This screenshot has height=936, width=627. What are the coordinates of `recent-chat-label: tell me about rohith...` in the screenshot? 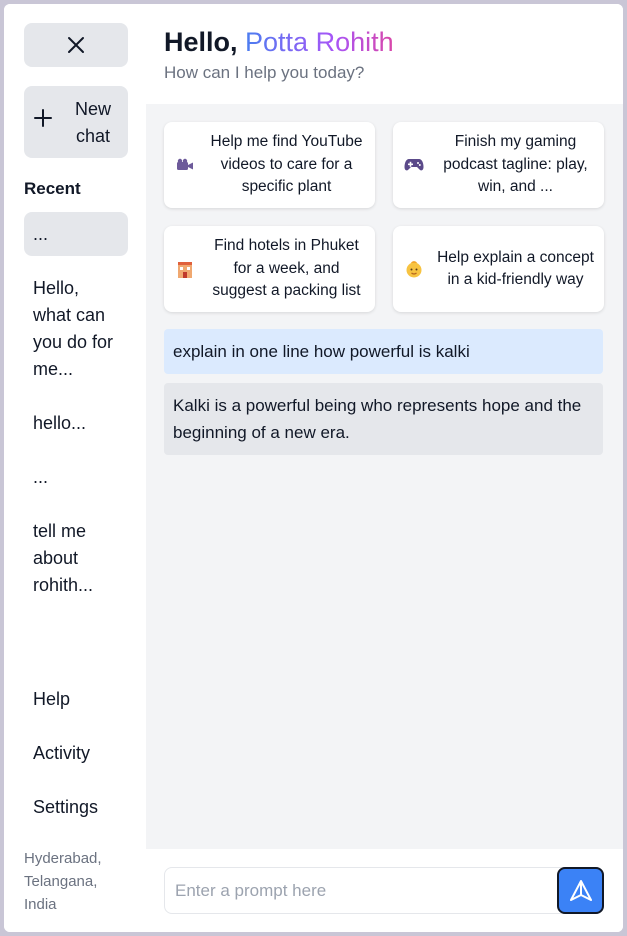 It's located at (63, 558).